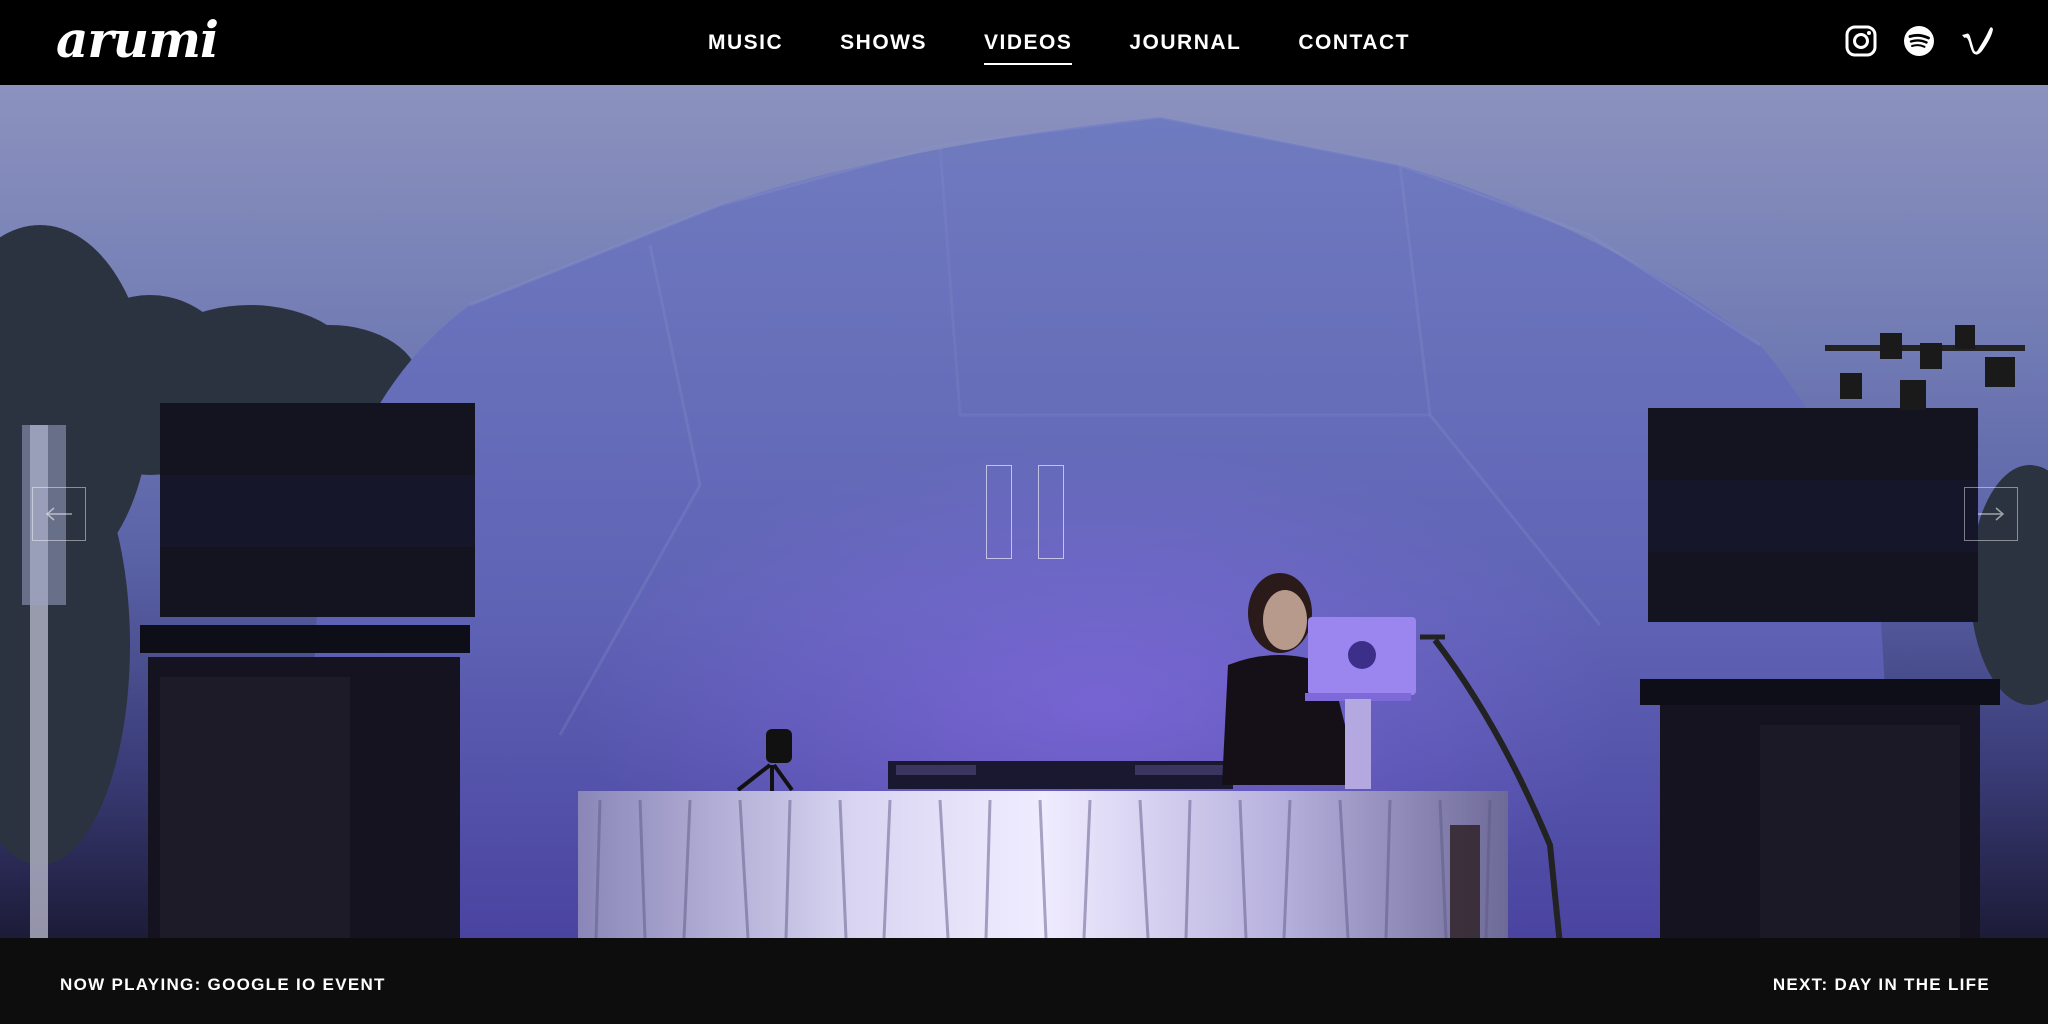  I want to click on previous-video-button, so click(59, 514).